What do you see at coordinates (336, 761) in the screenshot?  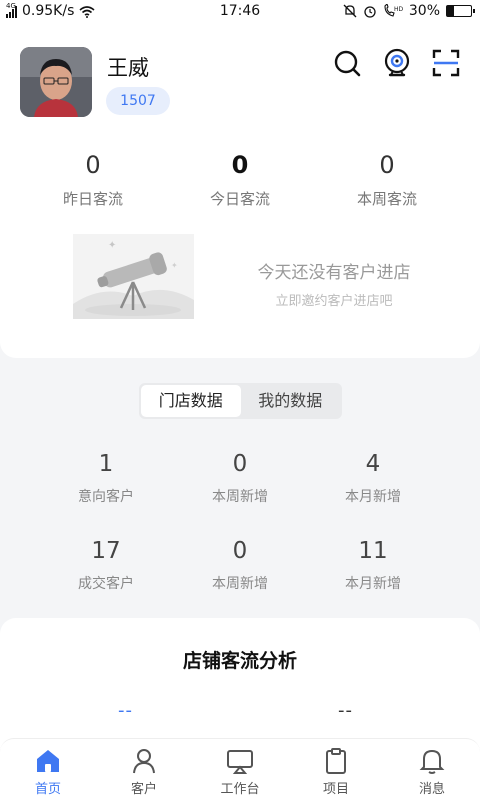 I see `clipboard-icon` at bounding box center [336, 761].